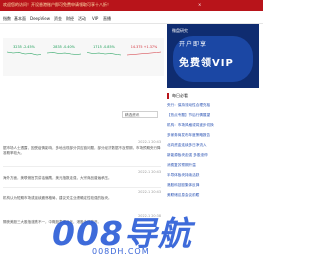 This screenshot has width=320, height=270. I want to click on nav-item-deepview: DeepView, so click(40, 18).